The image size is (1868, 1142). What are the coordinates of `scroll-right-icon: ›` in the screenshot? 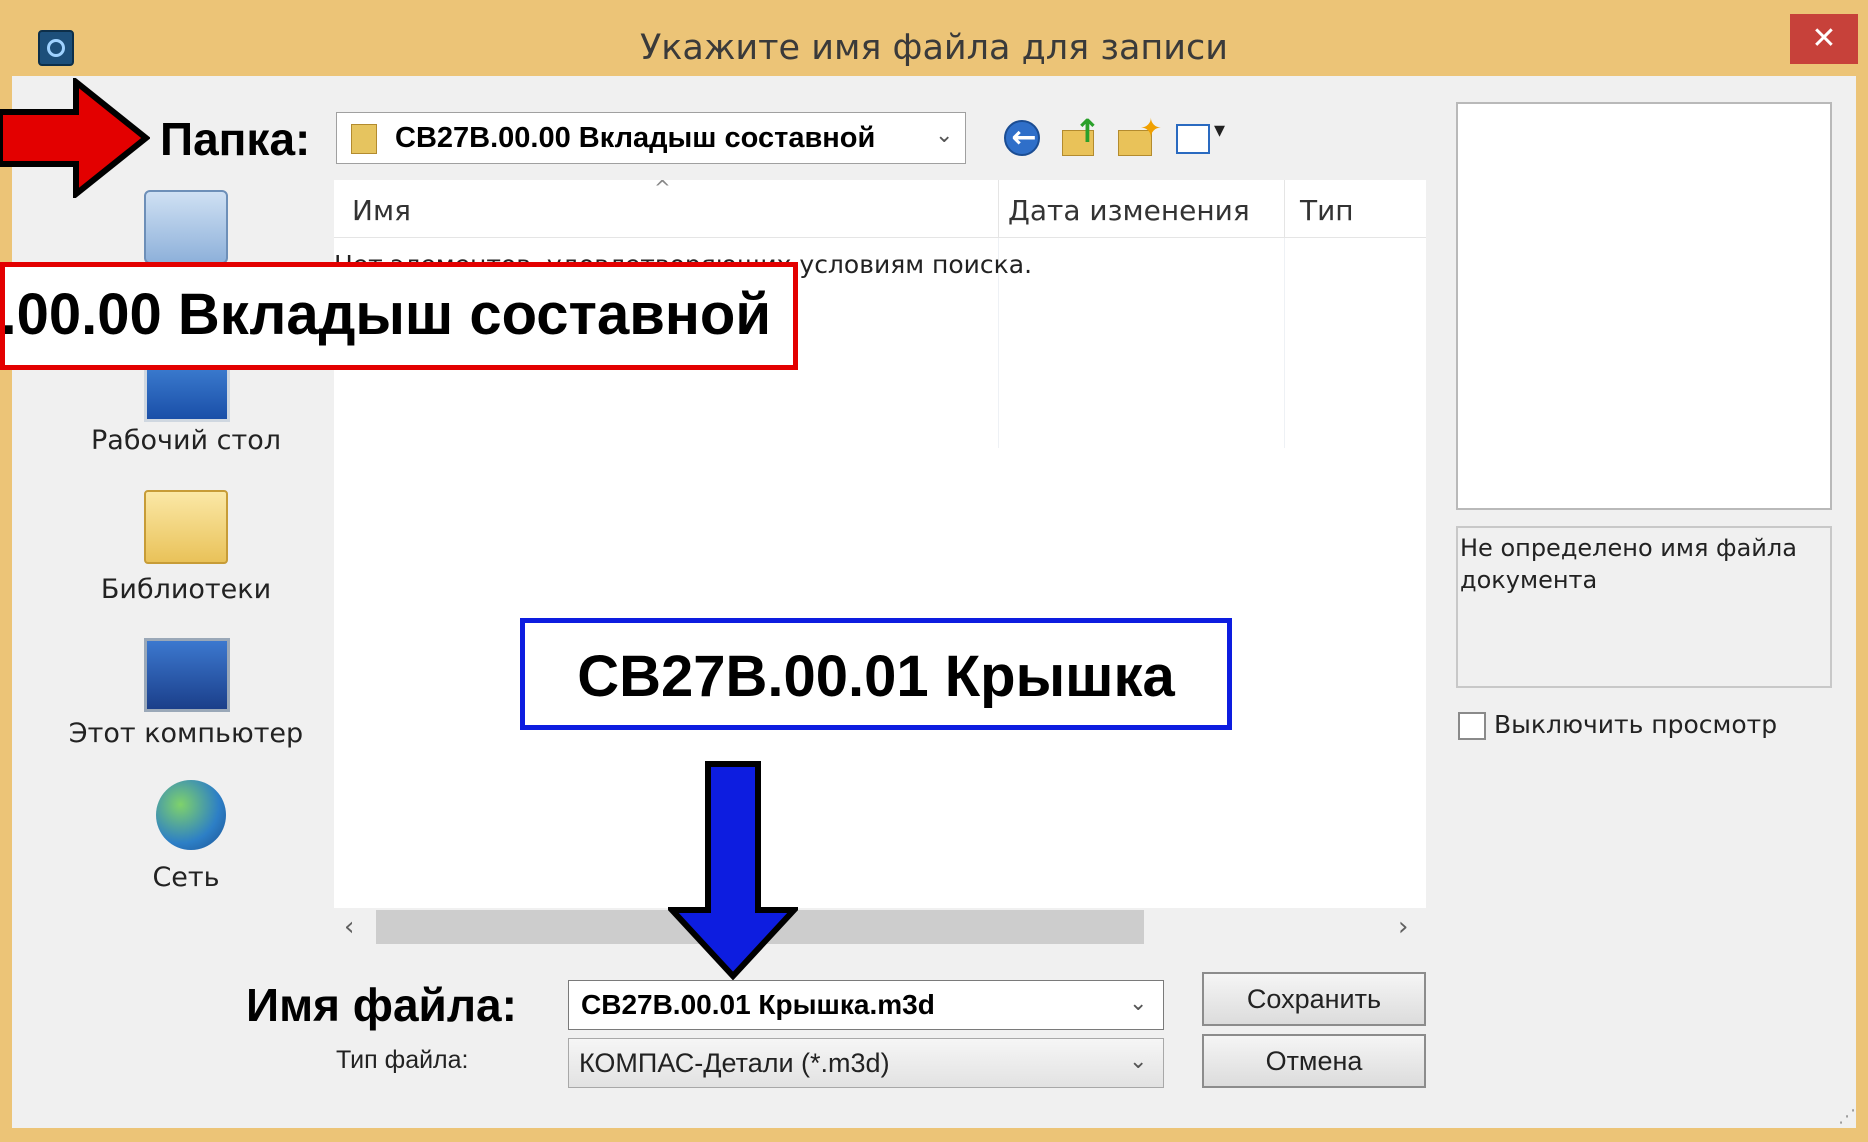 It's located at (1403, 927).